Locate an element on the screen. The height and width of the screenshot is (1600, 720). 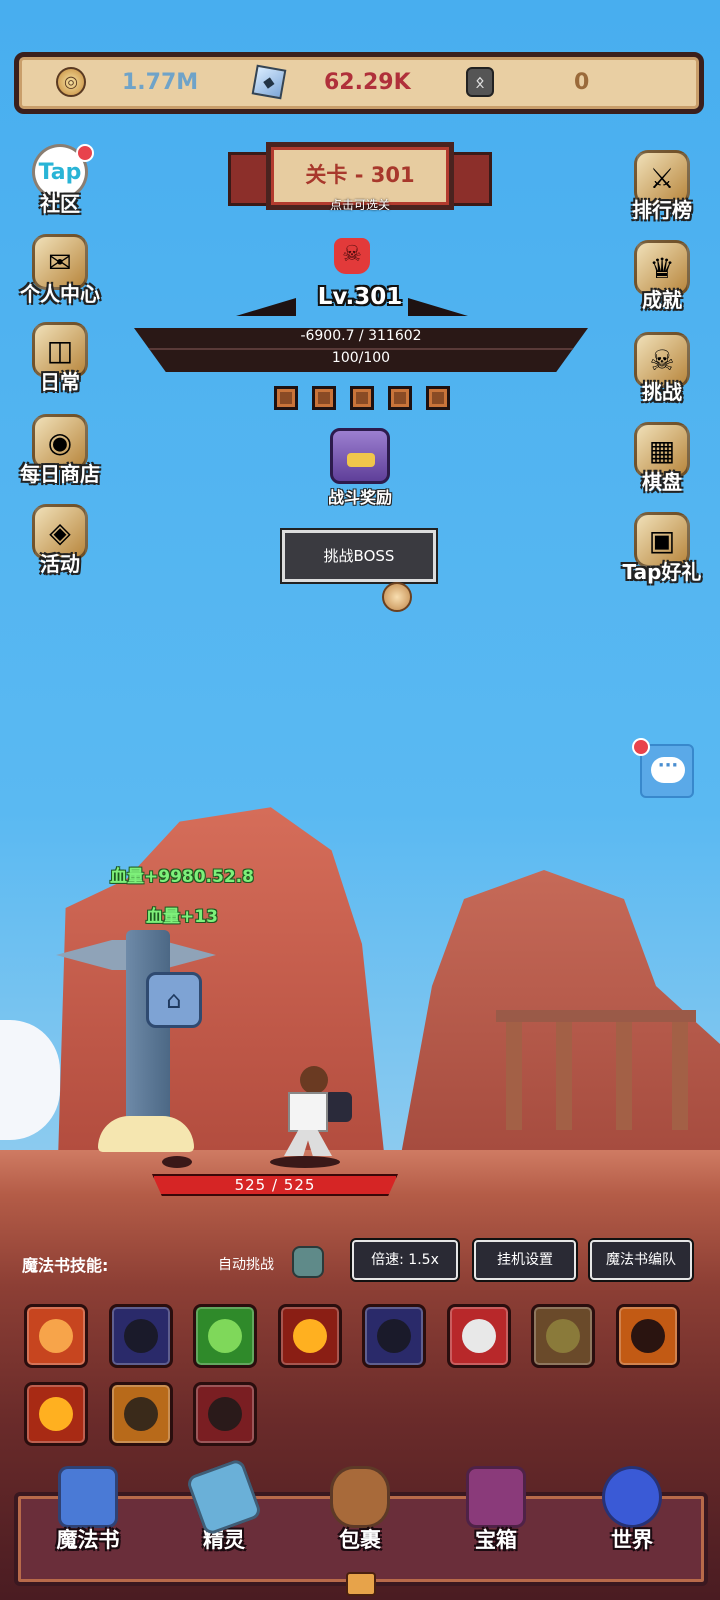
gold-counter: ◎ 1.77M is located at coordinates (127, 82).